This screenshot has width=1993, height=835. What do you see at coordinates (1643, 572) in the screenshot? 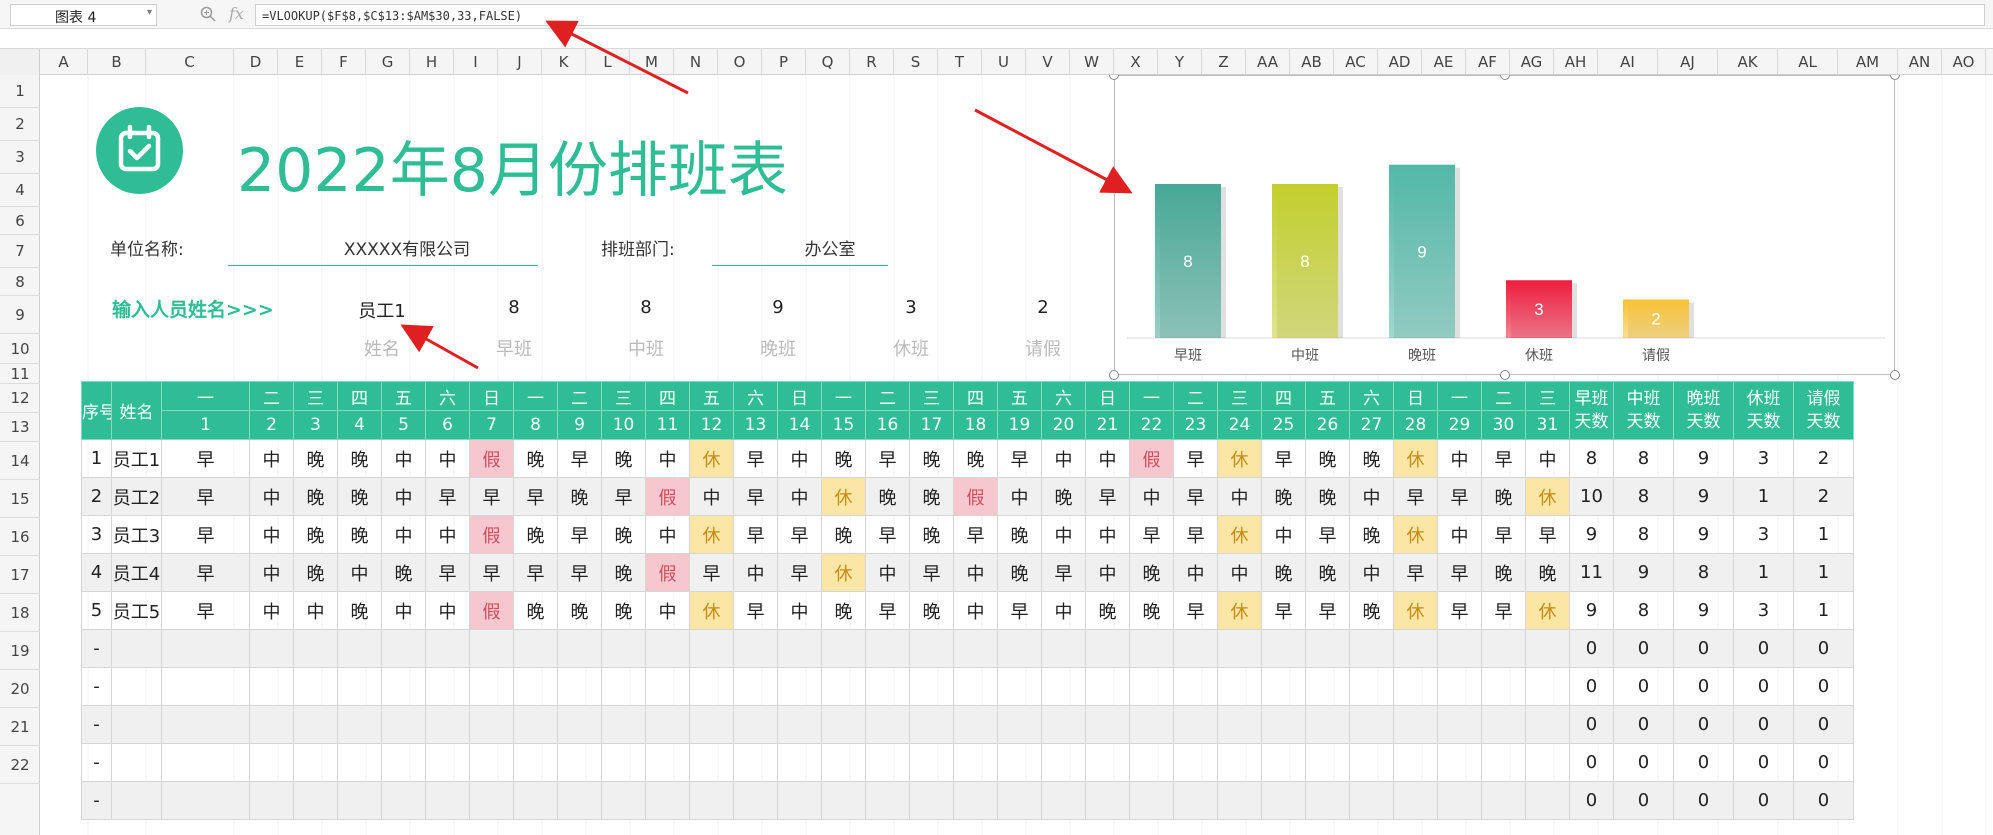
I see `total-cell: 9` at bounding box center [1643, 572].